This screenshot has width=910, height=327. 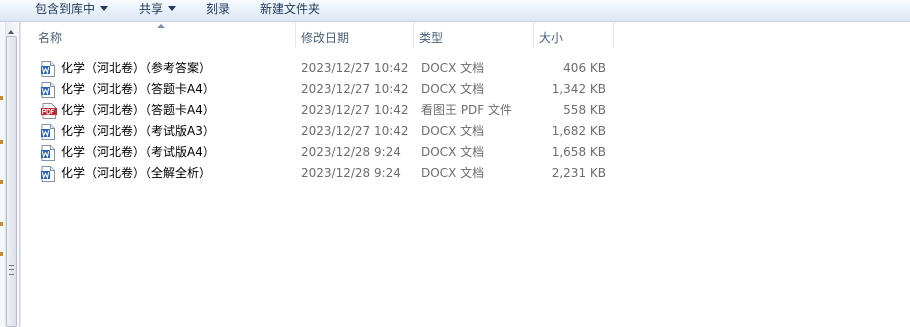 I want to click on new-folder-button: 新建文件夹, so click(x=290, y=10).